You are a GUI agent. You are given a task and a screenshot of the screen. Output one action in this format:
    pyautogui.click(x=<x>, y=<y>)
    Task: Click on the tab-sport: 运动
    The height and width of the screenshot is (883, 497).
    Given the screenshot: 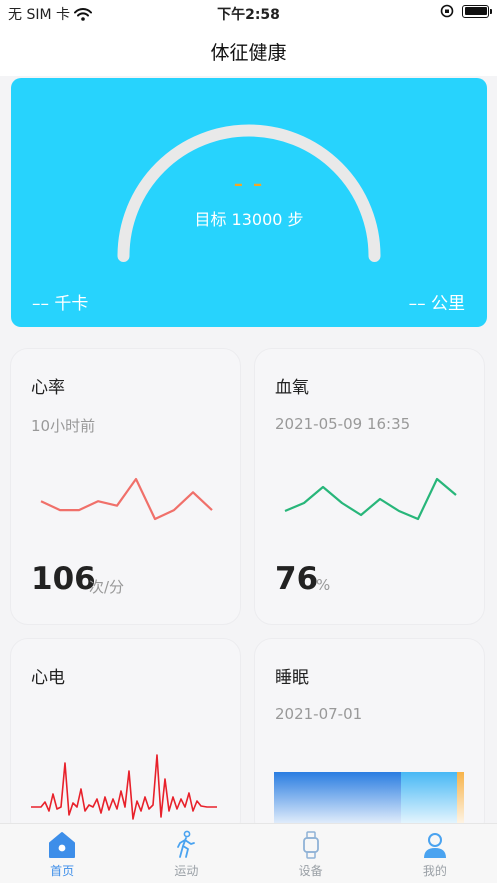 What is the action you would take?
    pyautogui.click(x=186, y=853)
    